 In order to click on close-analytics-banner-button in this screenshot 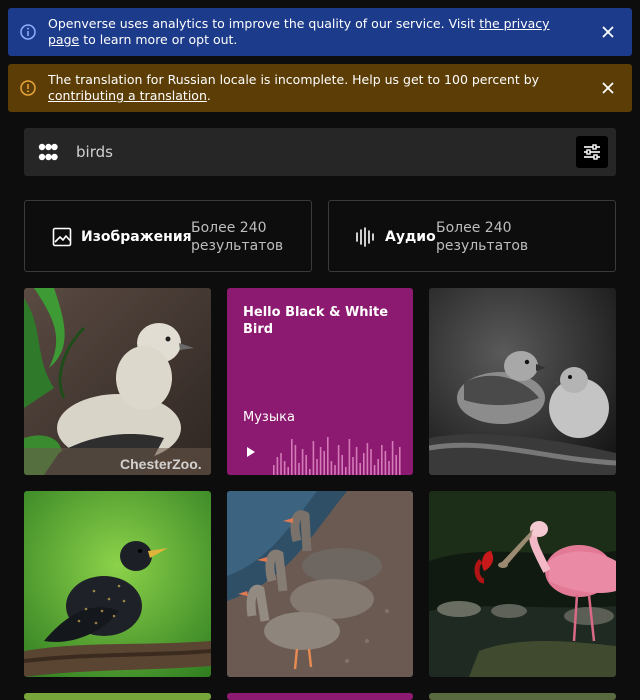, I will do `click(608, 32)`.